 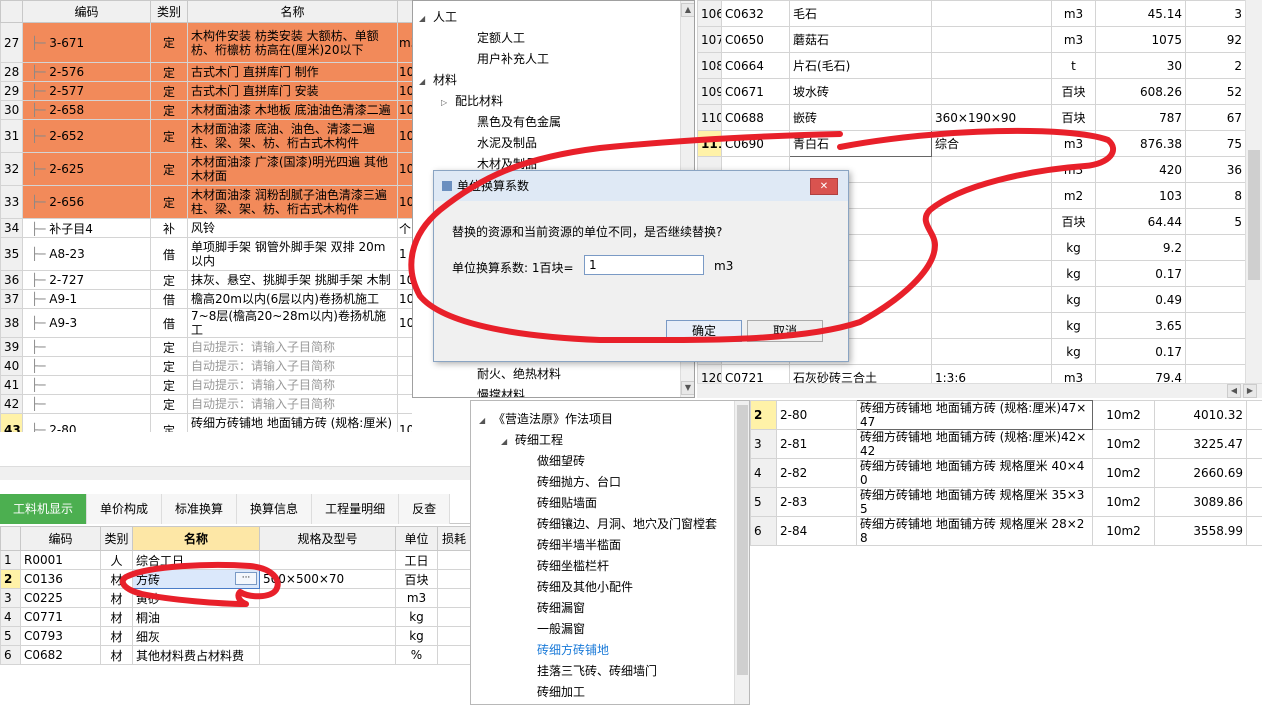 What do you see at coordinates (709, 65) in the screenshot?
I see `row-number: 108` at bounding box center [709, 65].